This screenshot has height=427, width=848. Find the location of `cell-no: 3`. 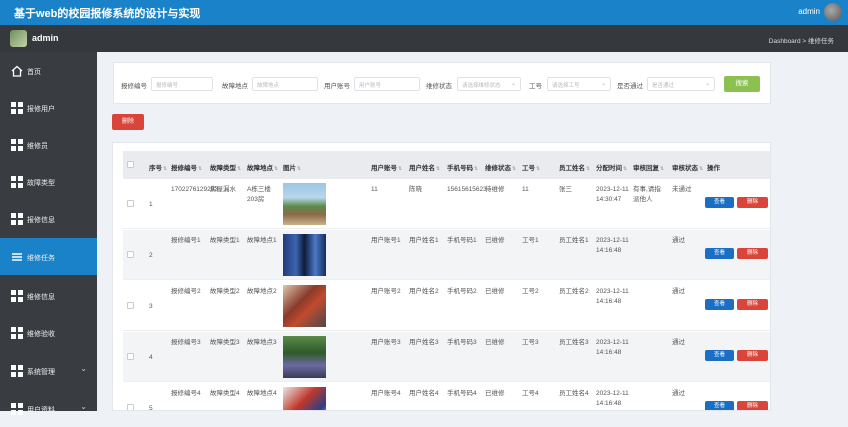

cell-no: 3 is located at coordinates (151, 306).